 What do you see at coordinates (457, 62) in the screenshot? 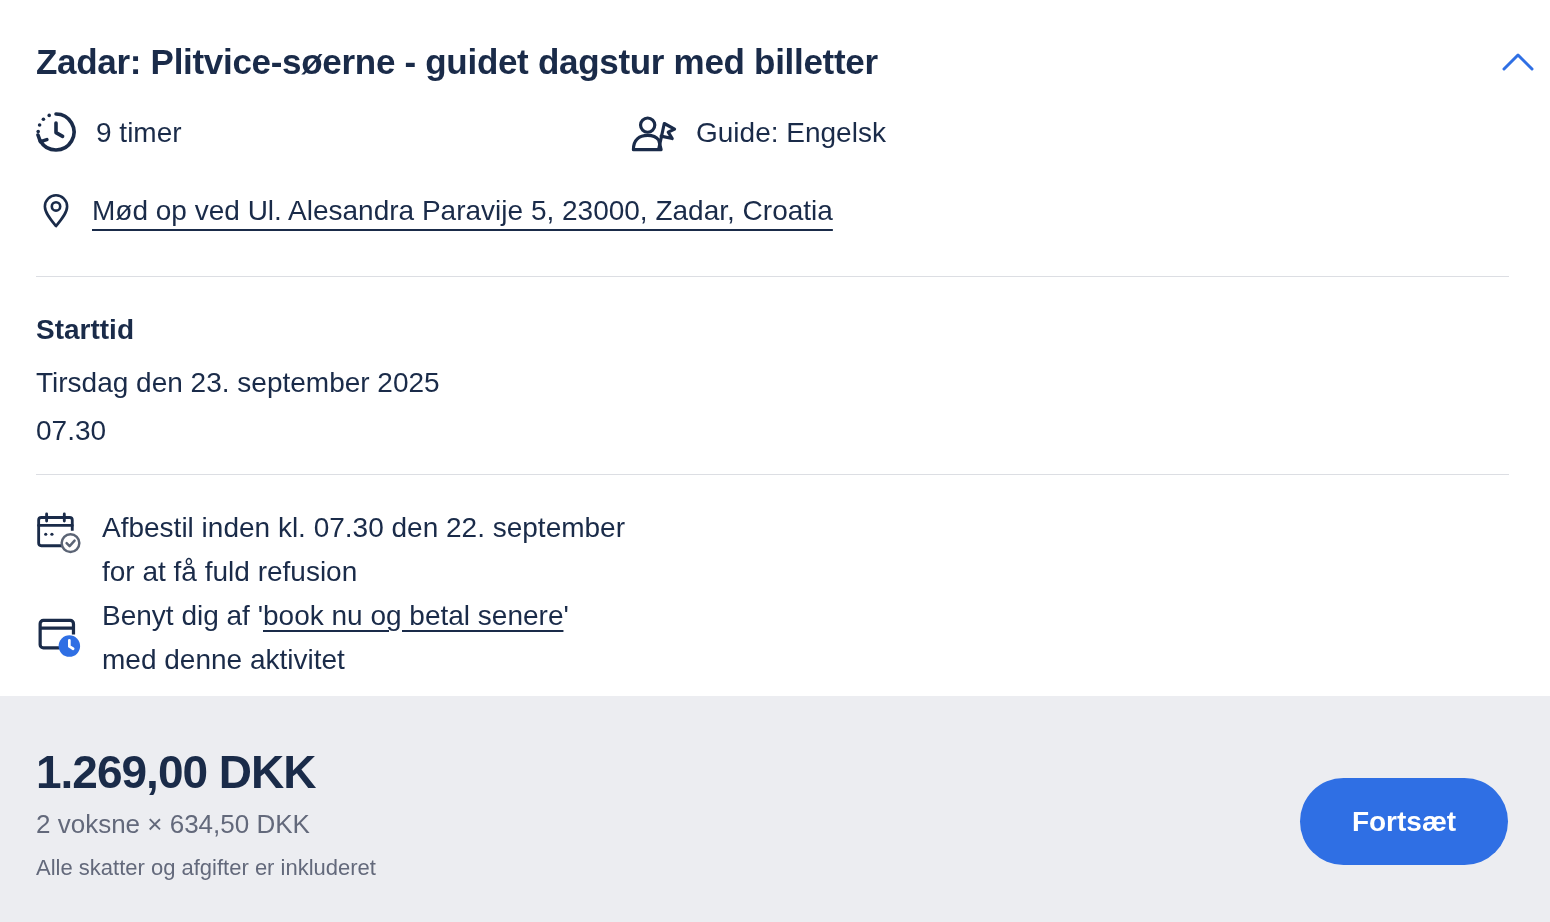
I see `tour-title: Zadar: Plitvice-søerne - guidet dagstur med billetter` at bounding box center [457, 62].